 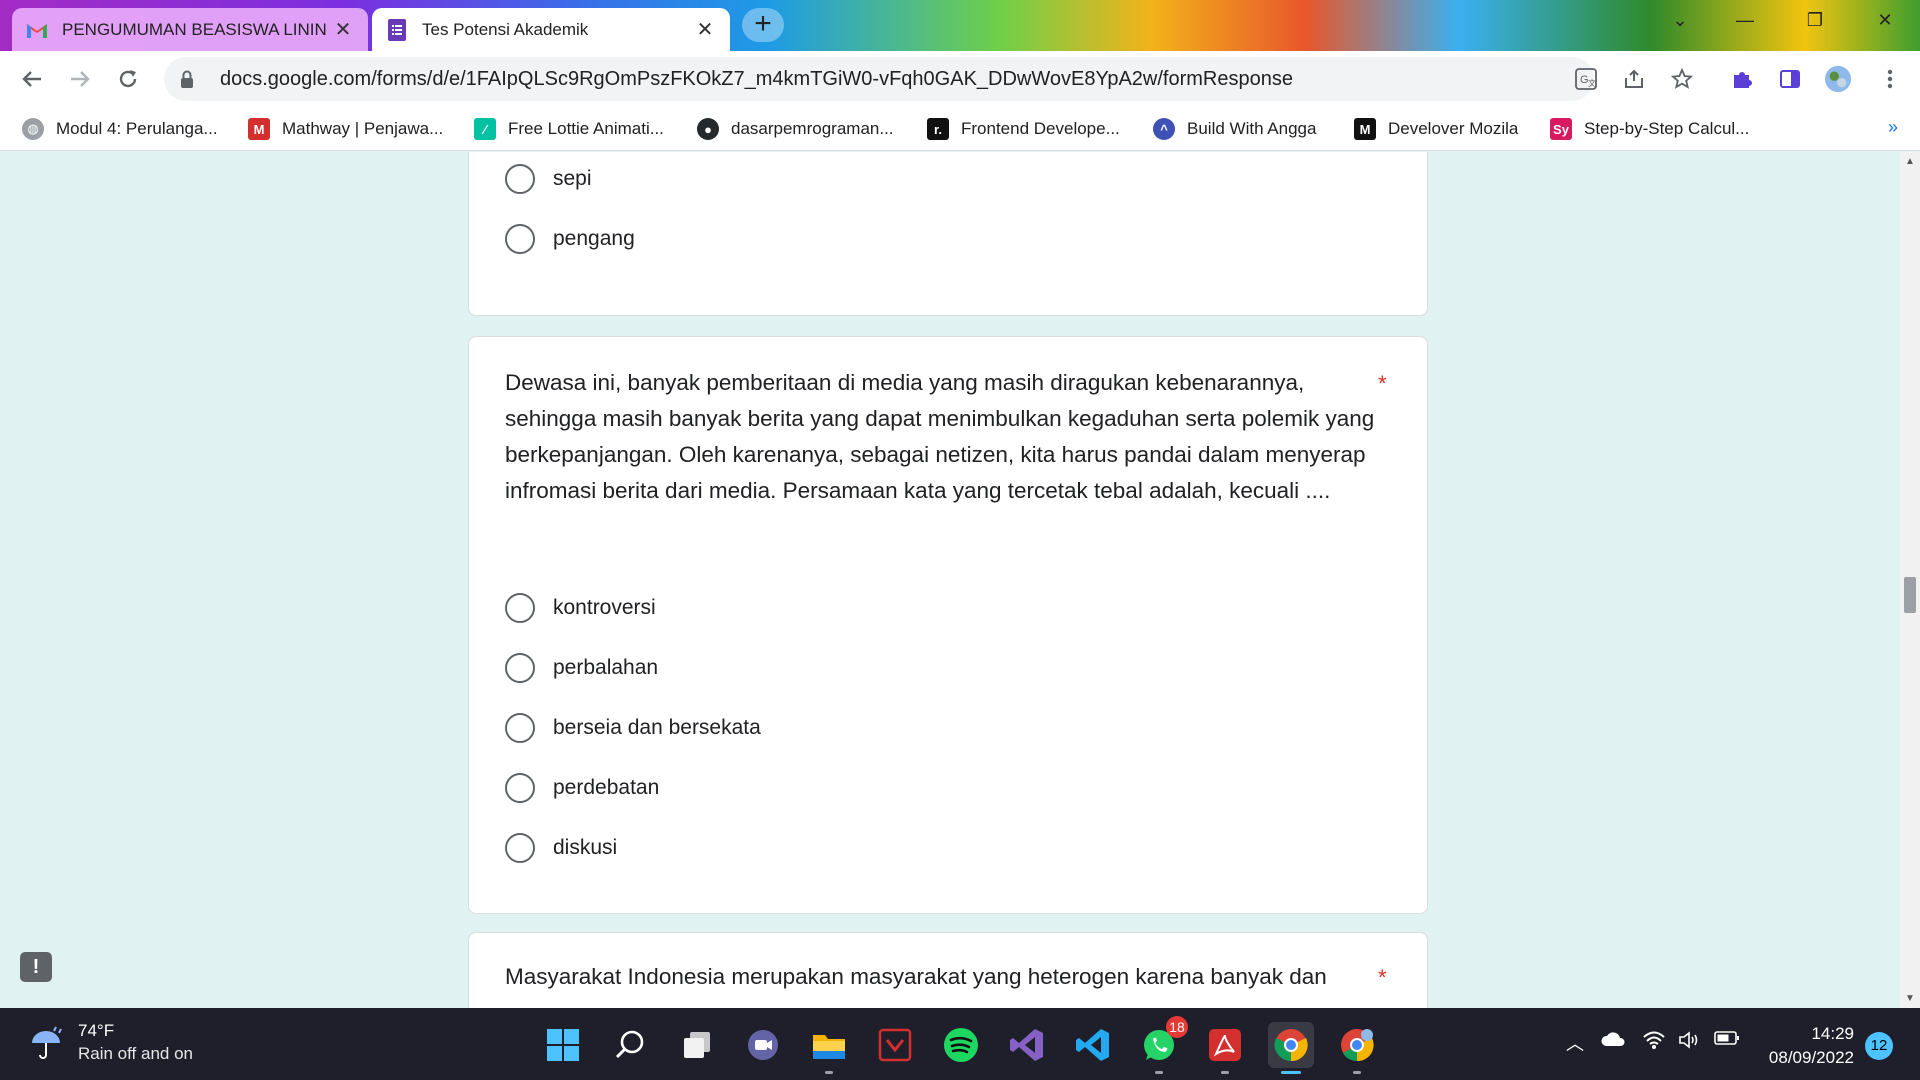 What do you see at coordinates (128, 79) in the screenshot?
I see `reload-icon` at bounding box center [128, 79].